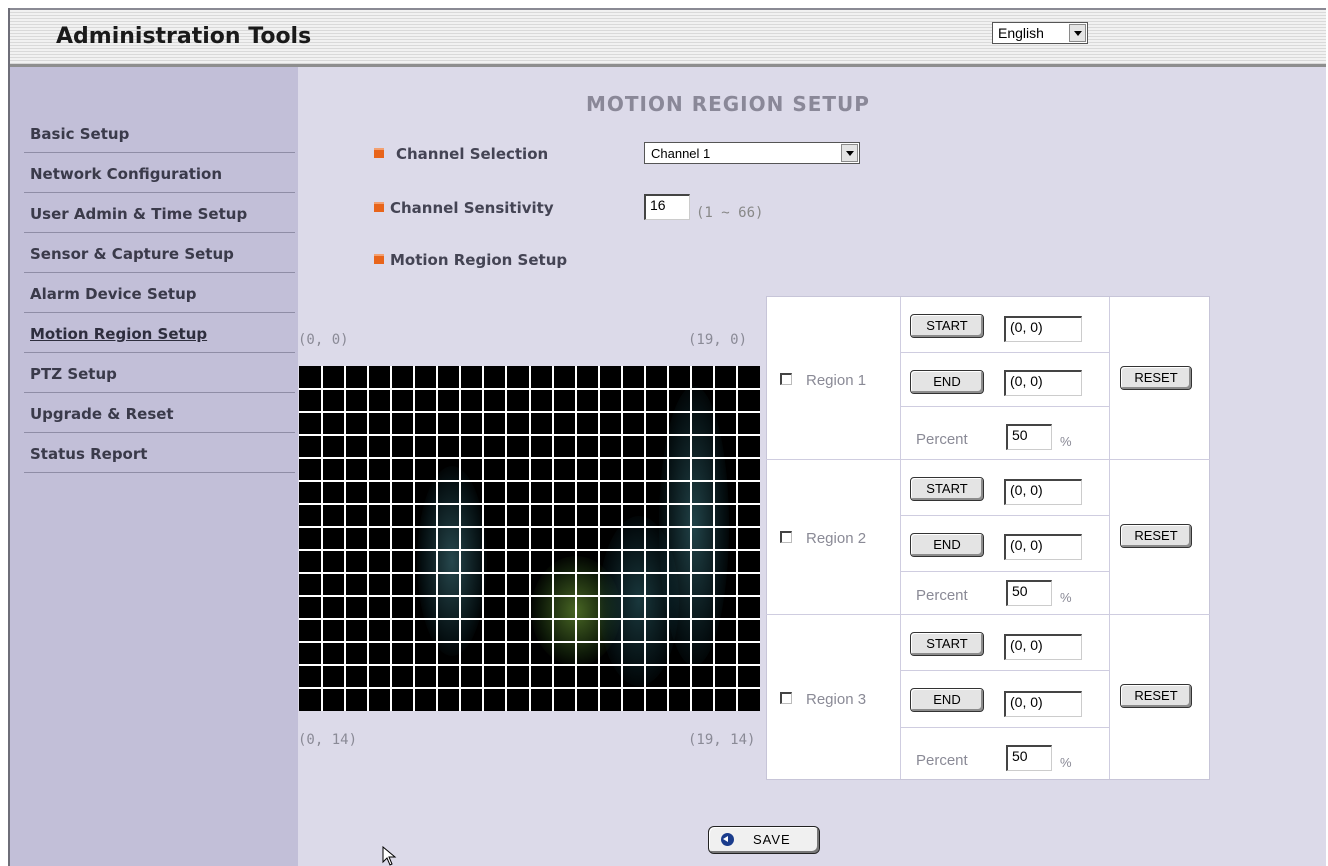 This screenshot has height=866, width=1328. What do you see at coordinates (80, 134) in the screenshot?
I see `sidebar-item-label: Basic Setup` at bounding box center [80, 134].